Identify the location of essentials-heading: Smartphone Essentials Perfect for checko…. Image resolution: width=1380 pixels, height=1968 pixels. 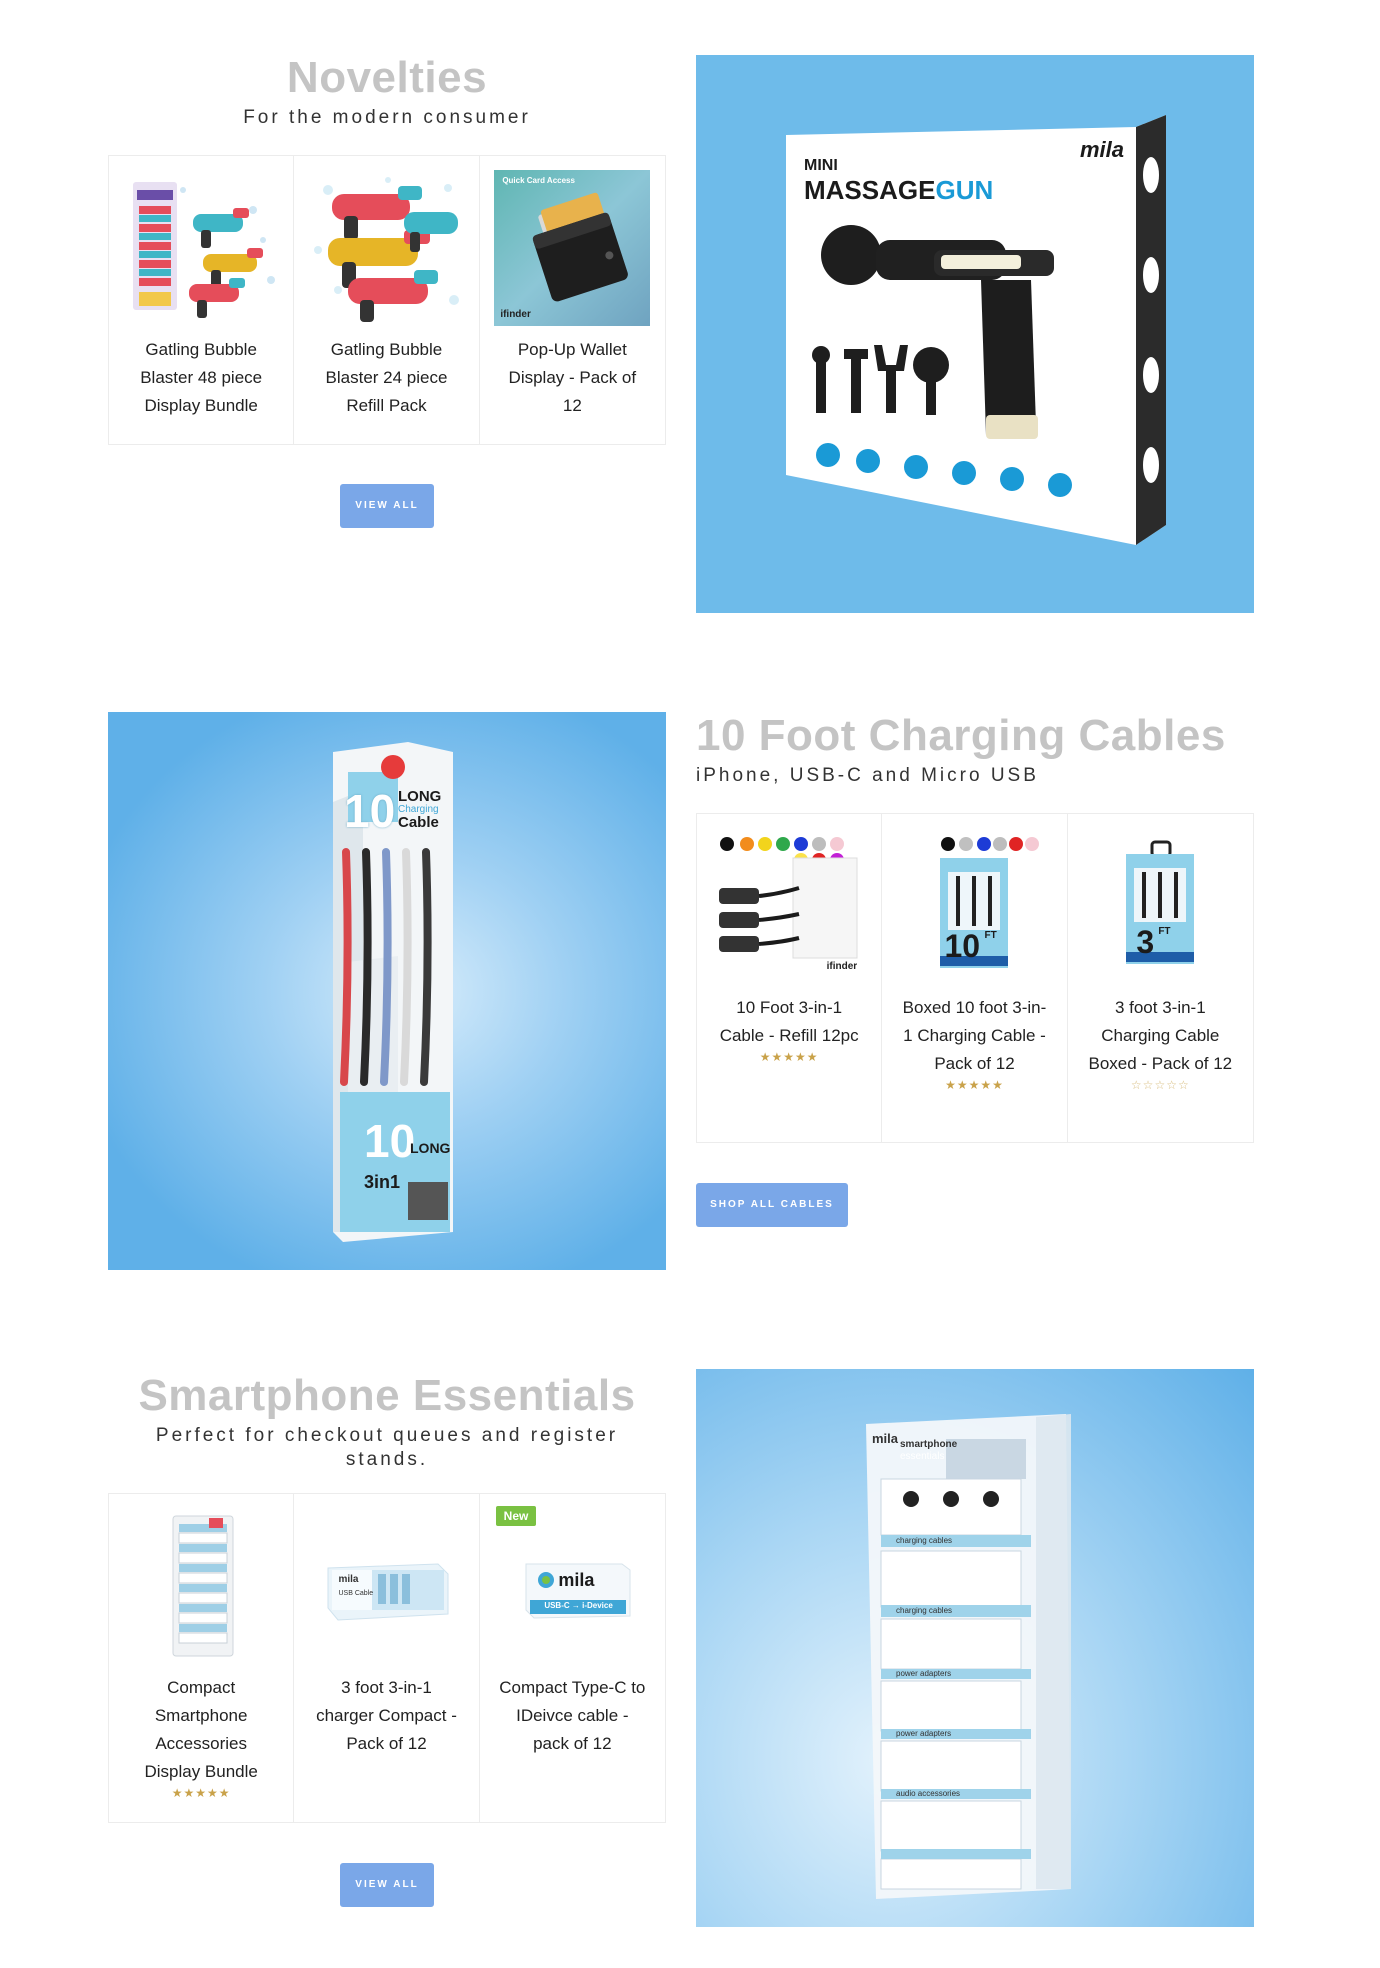
(387, 1423).